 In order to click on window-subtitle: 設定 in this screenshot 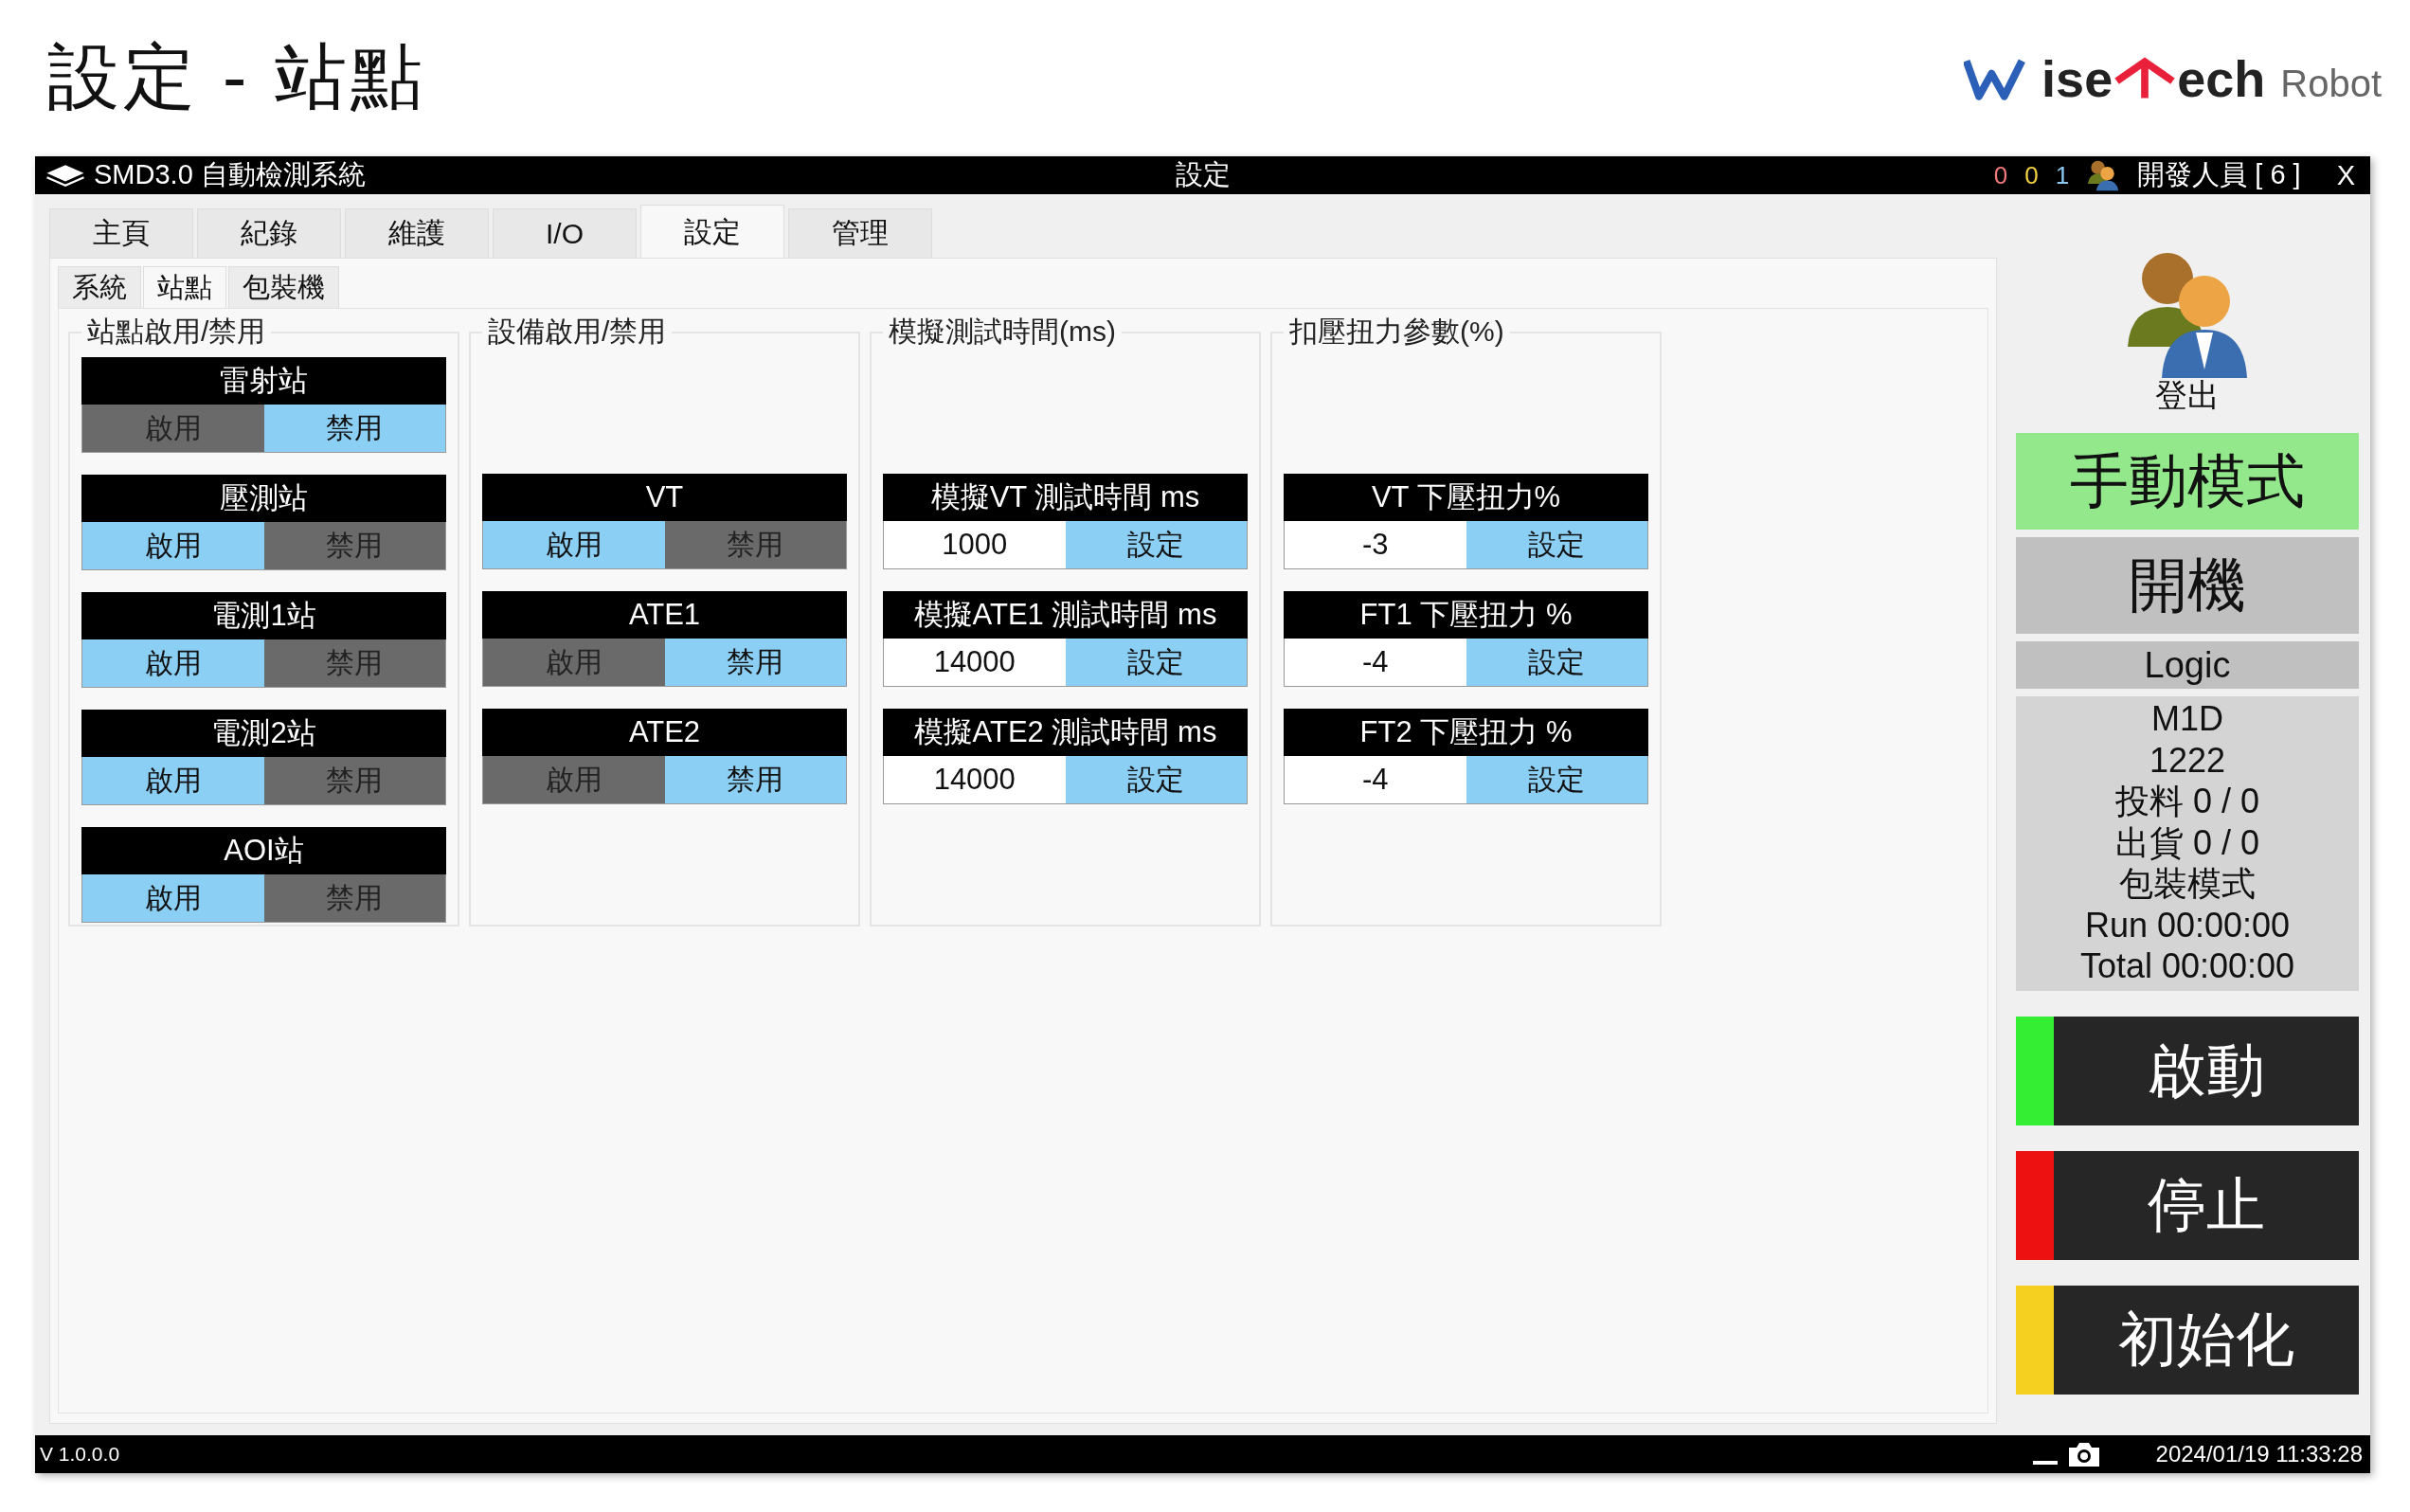, I will do `click(1203, 174)`.